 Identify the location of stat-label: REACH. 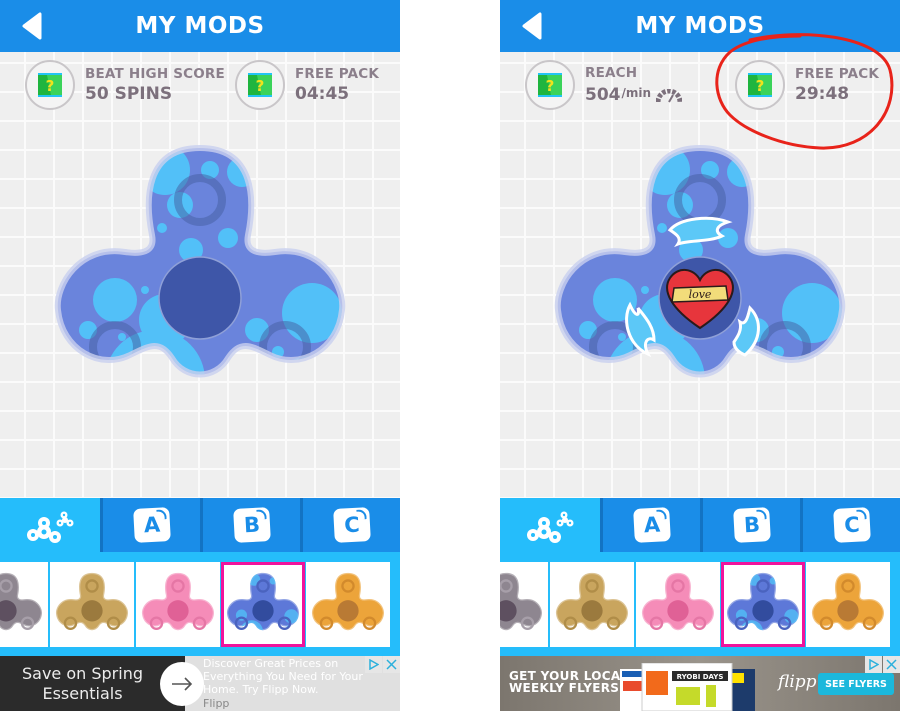
(611, 72).